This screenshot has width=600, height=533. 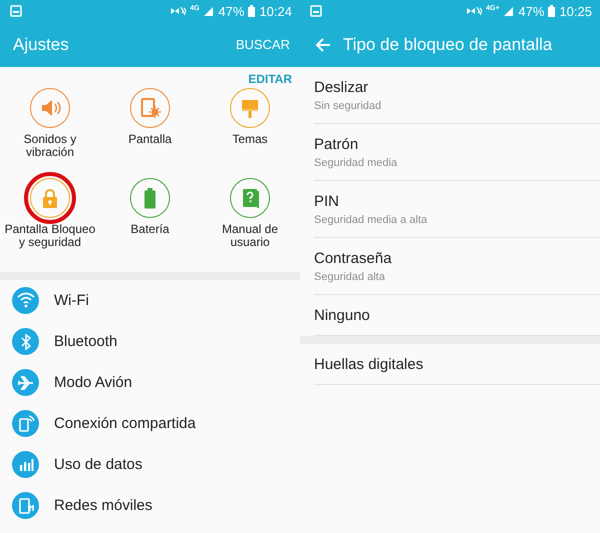 What do you see at coordinates (356, 162) in the screenshot?
I see `option-subtitle: Seguridad media` at bounding box center [356, 162].